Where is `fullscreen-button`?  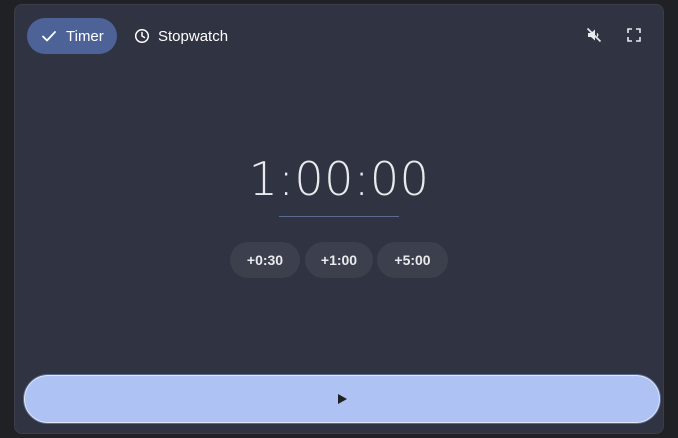
fullscreen-button is located at coordinates (634, 35).